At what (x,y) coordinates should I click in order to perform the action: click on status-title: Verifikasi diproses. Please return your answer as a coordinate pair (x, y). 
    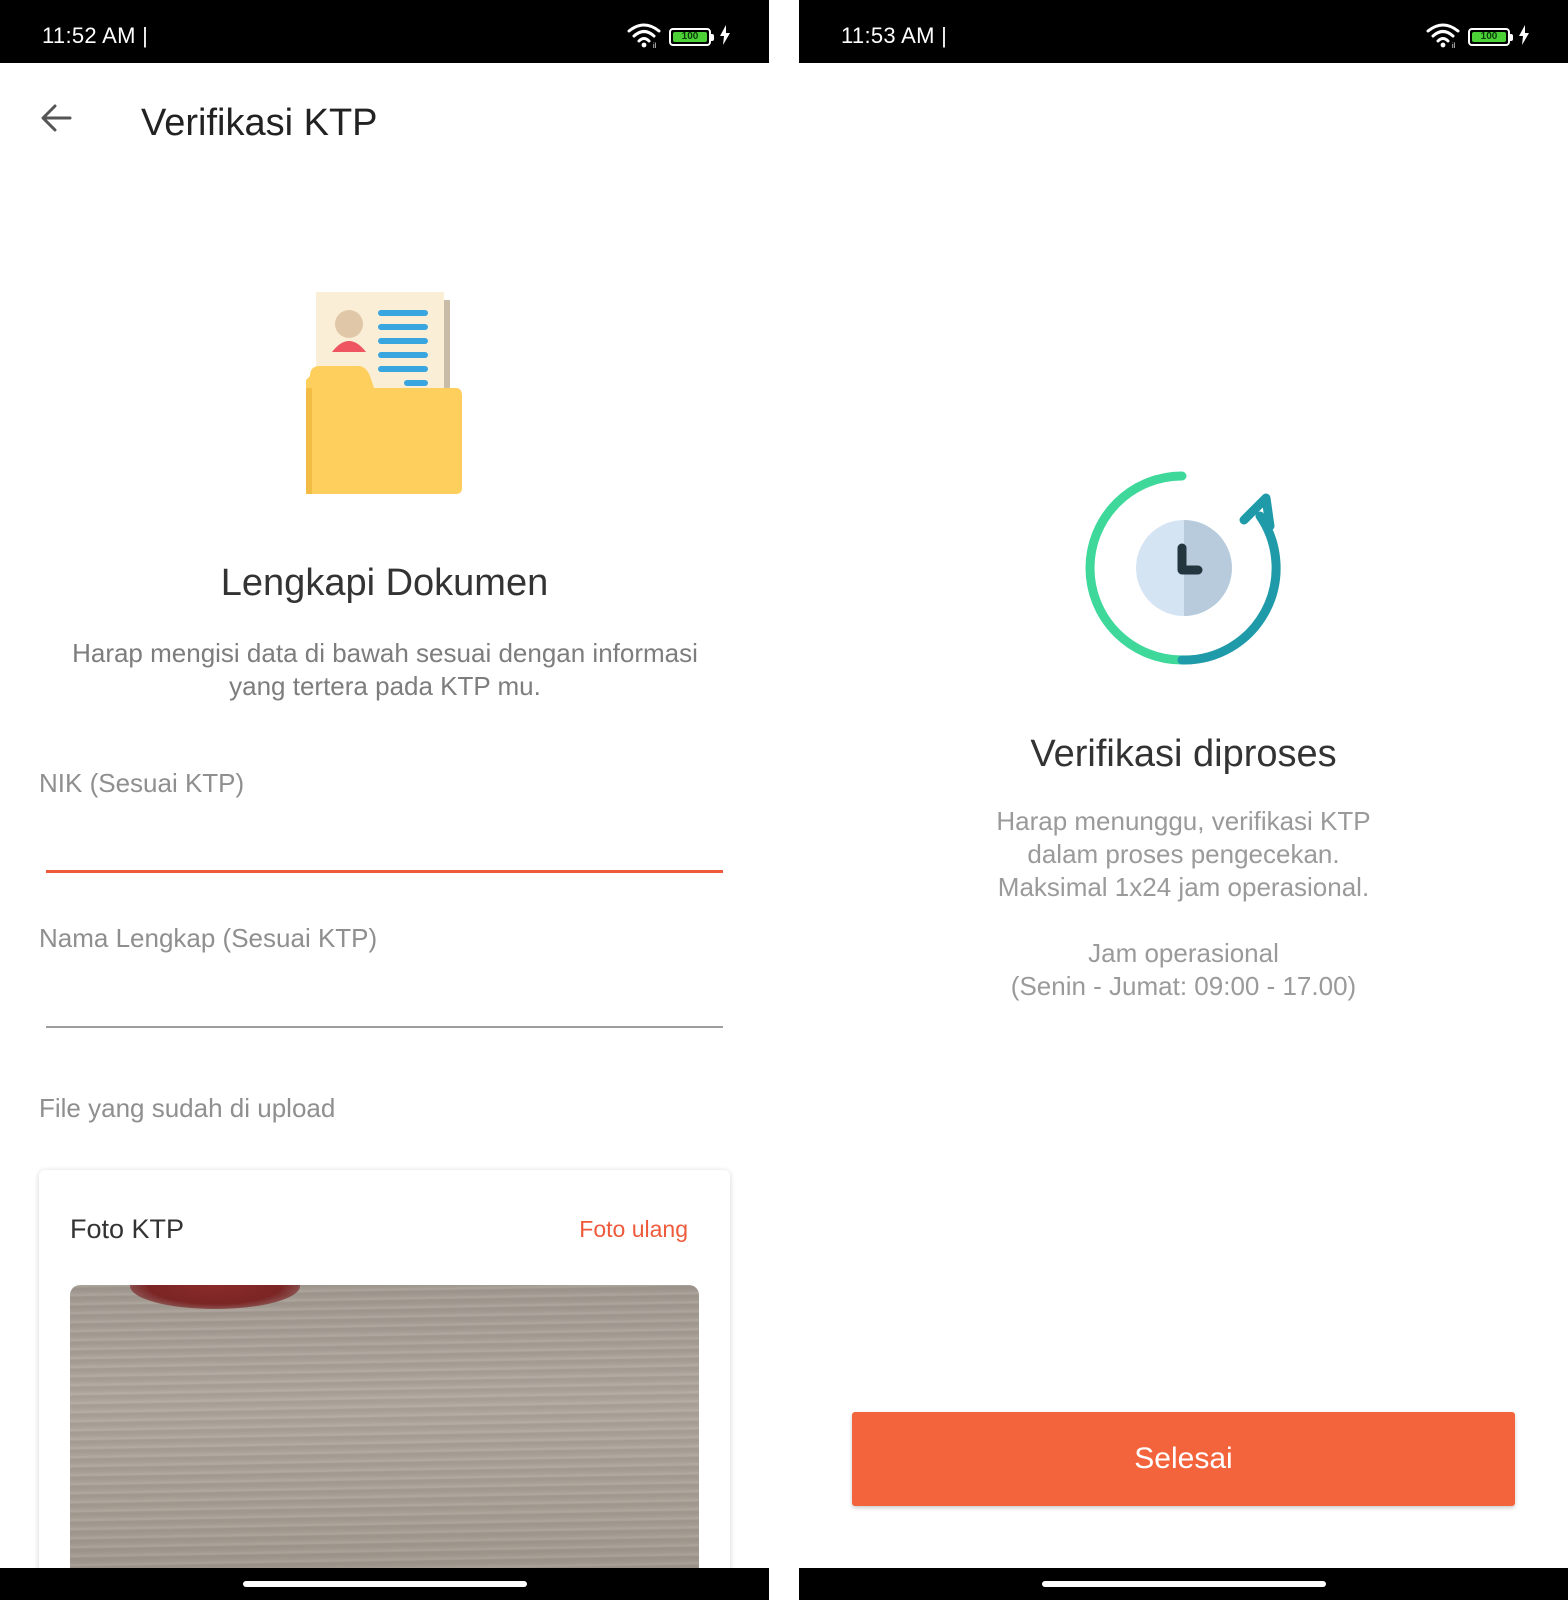
    Looking at the image, I should click on (1183, 754).